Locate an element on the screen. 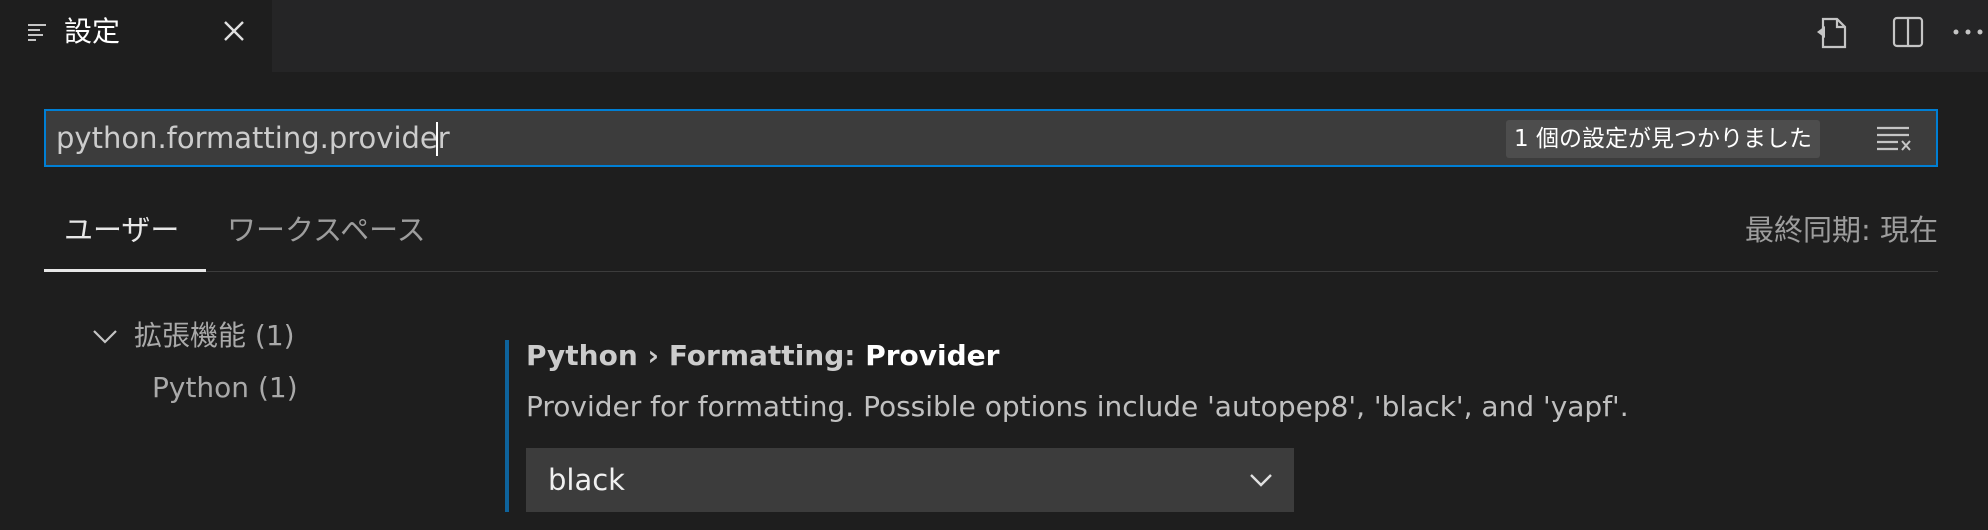 The height and width of the screenshot is (530, 1988). editor-tab-bar: 設定 is located at coordinates (994, 36).